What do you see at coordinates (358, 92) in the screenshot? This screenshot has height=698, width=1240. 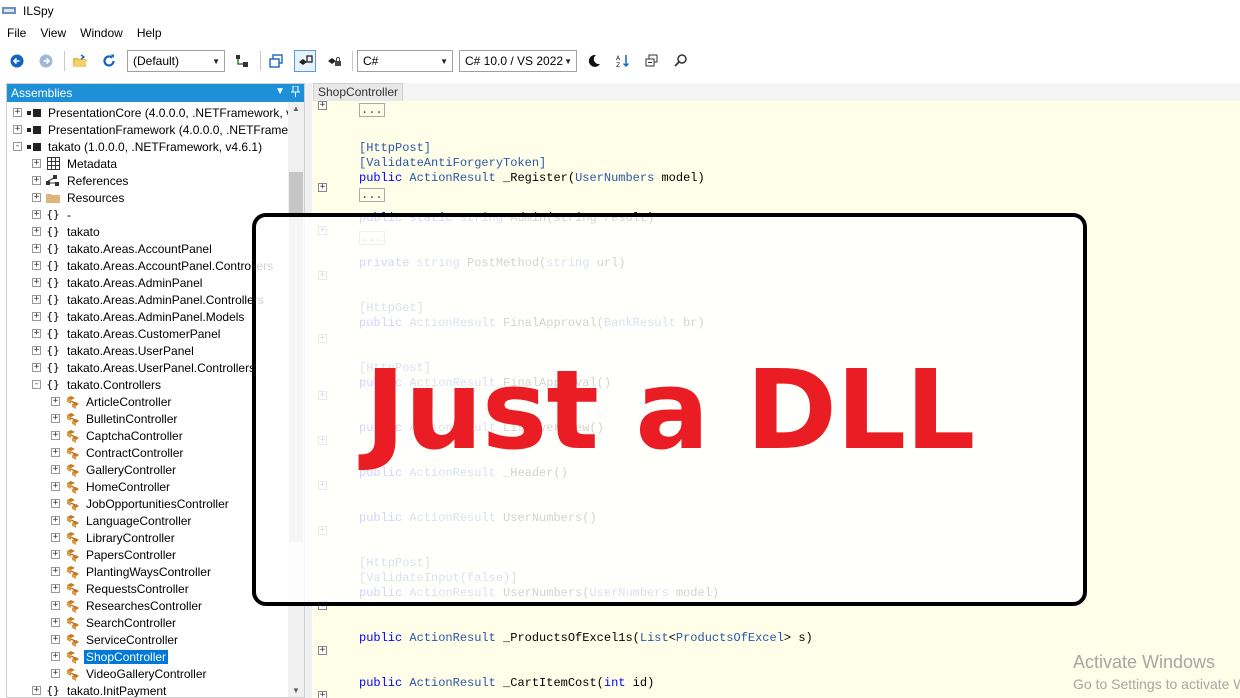 I see `tab-shopcontroller: ShopController` at bounding box center [358, 92].